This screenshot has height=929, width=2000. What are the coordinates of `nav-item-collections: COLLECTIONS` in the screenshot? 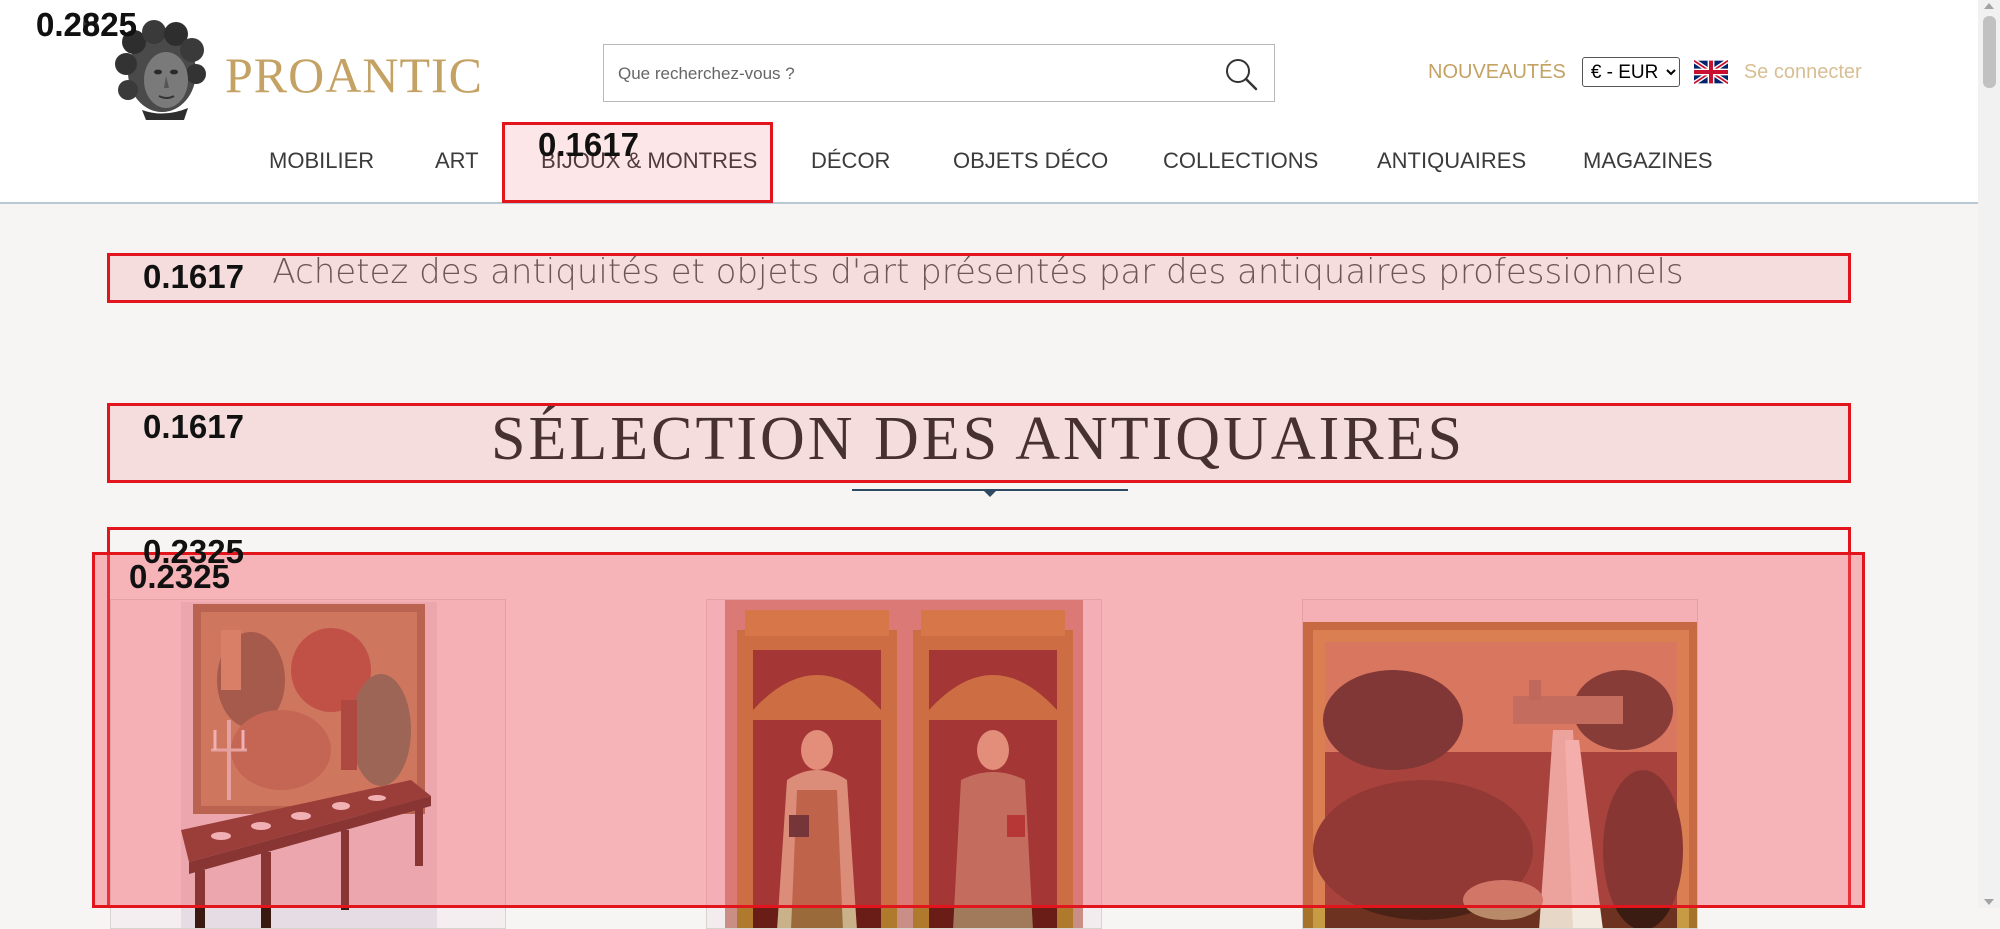 It's located at (1240, 161).